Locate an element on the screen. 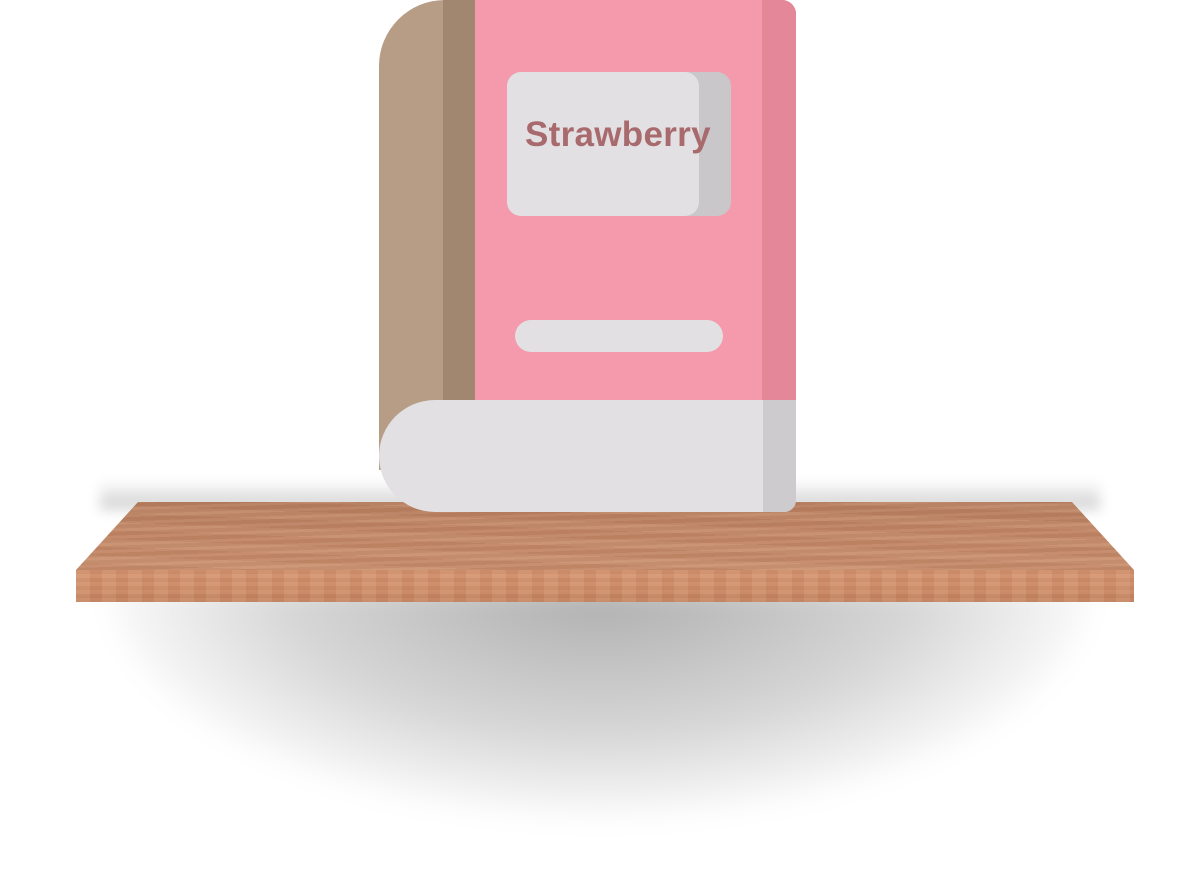  book-title: Strawberry is located at coordinates (618, 134).